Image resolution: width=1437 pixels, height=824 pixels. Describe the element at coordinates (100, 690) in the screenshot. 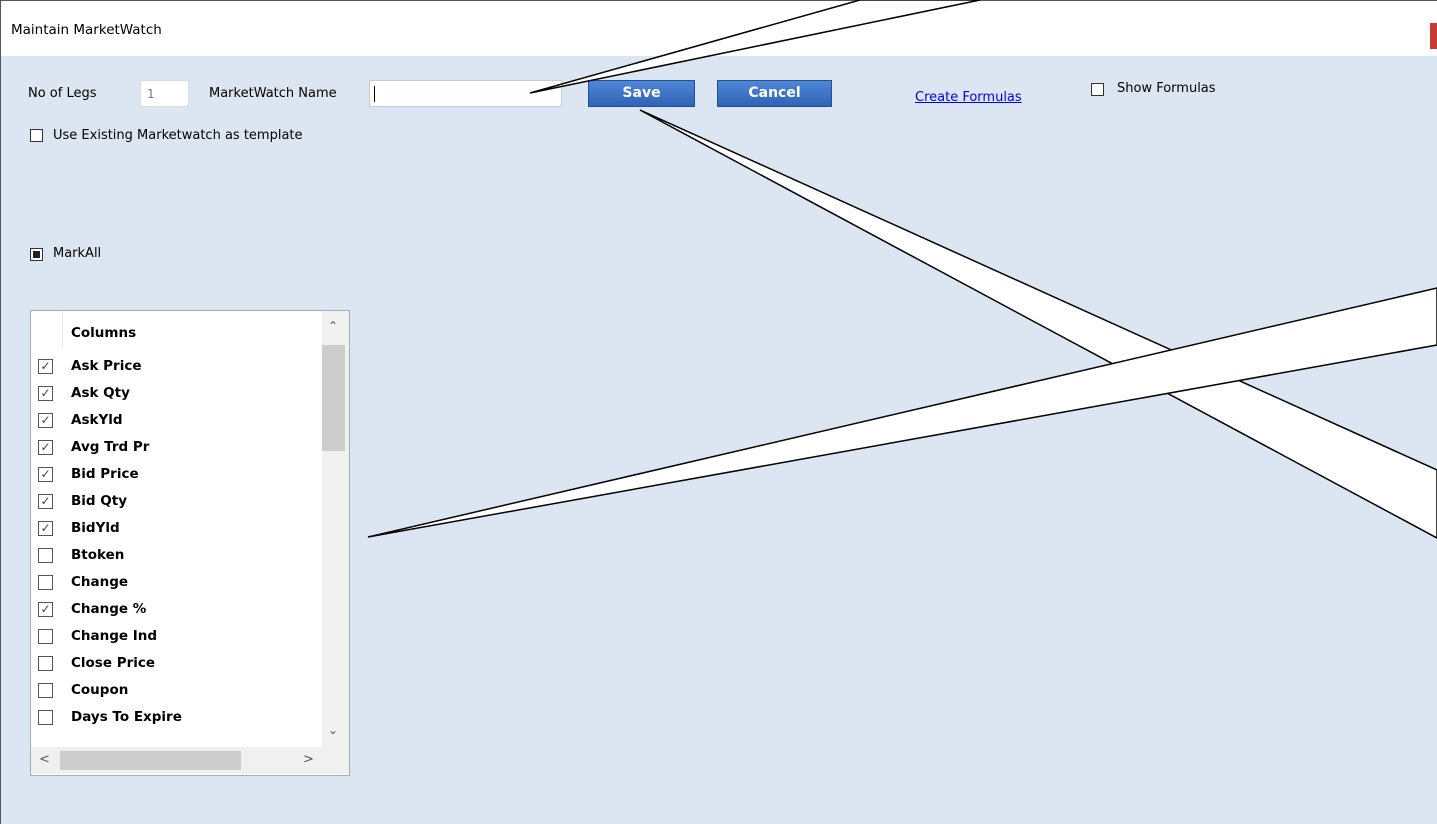

I see `column-label: Coupon` at that location.